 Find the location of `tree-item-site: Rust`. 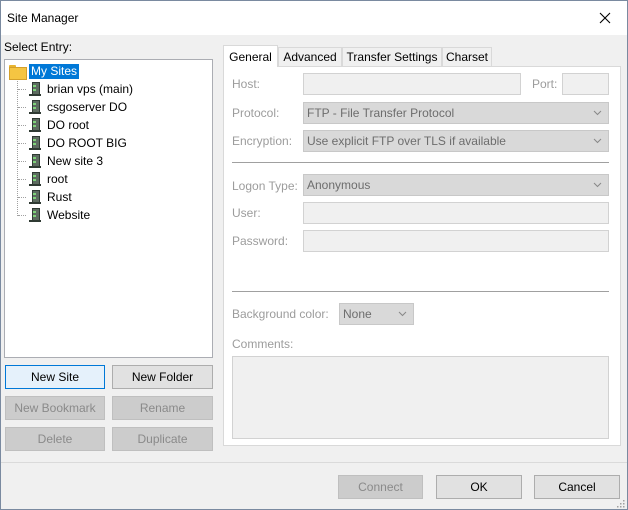

tree-item-site: Rust is located at coordinates (50, 196).